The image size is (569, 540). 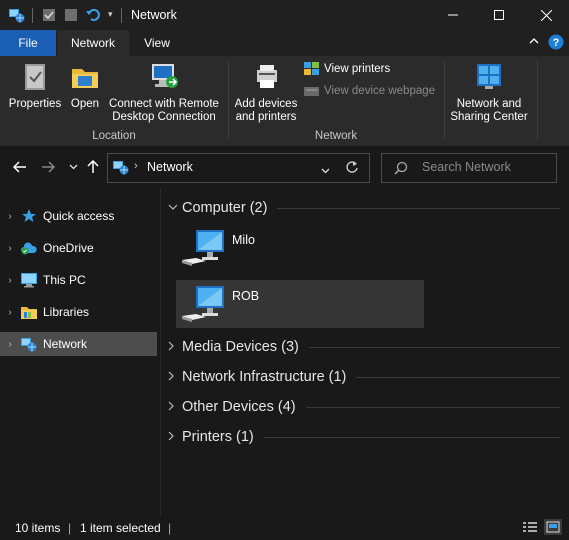 I want to click on sharing-center-label-1: Network and, so click(x=489, y=104).